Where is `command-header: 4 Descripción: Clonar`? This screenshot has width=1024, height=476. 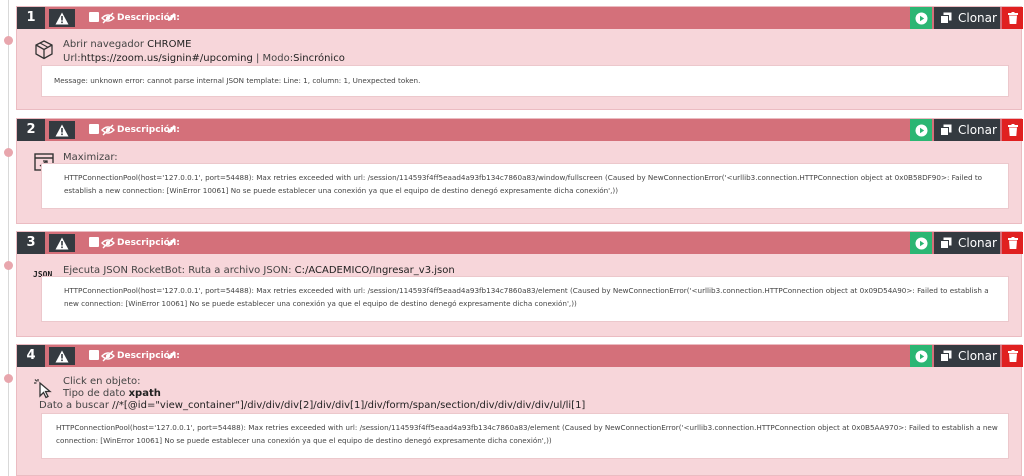 command-header: 4 Descripción: Clonar is located at coordinates (520, 356).